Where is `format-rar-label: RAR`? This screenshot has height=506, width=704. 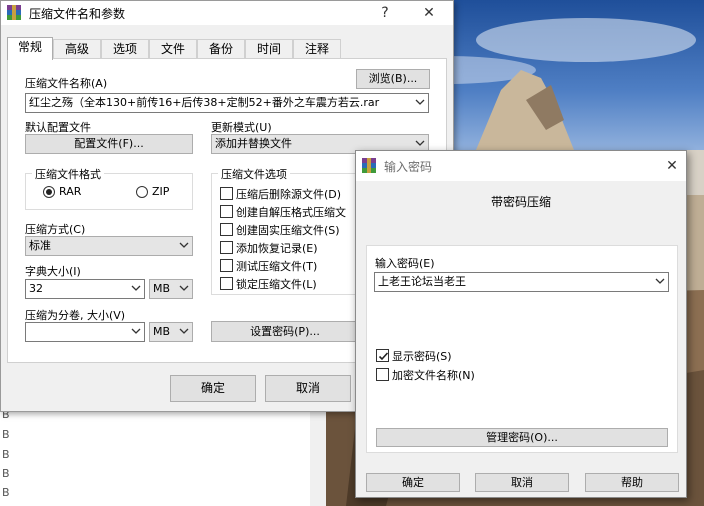
format-rar-label: RAR is located at coordinates (70, 191).